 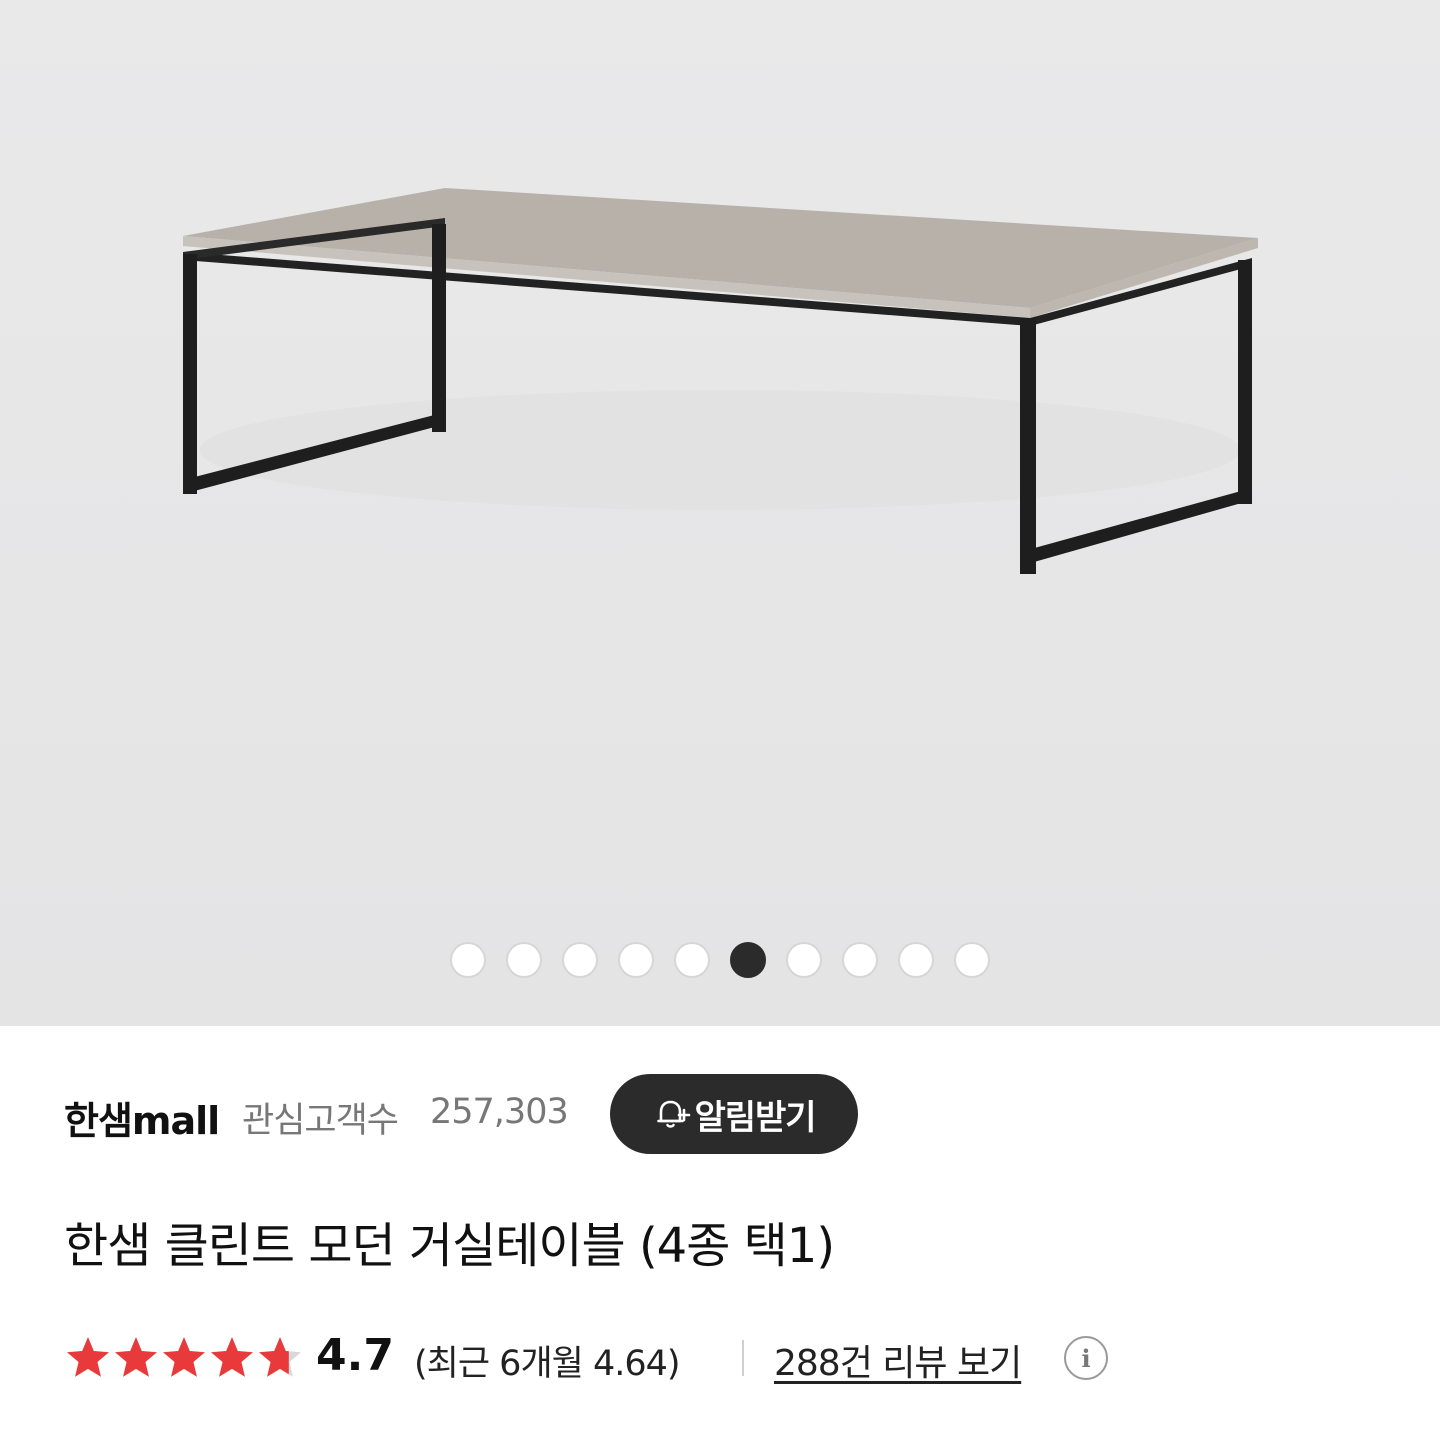 I want to click on notify-button: 알림받기, so click(x=734, y=1114).